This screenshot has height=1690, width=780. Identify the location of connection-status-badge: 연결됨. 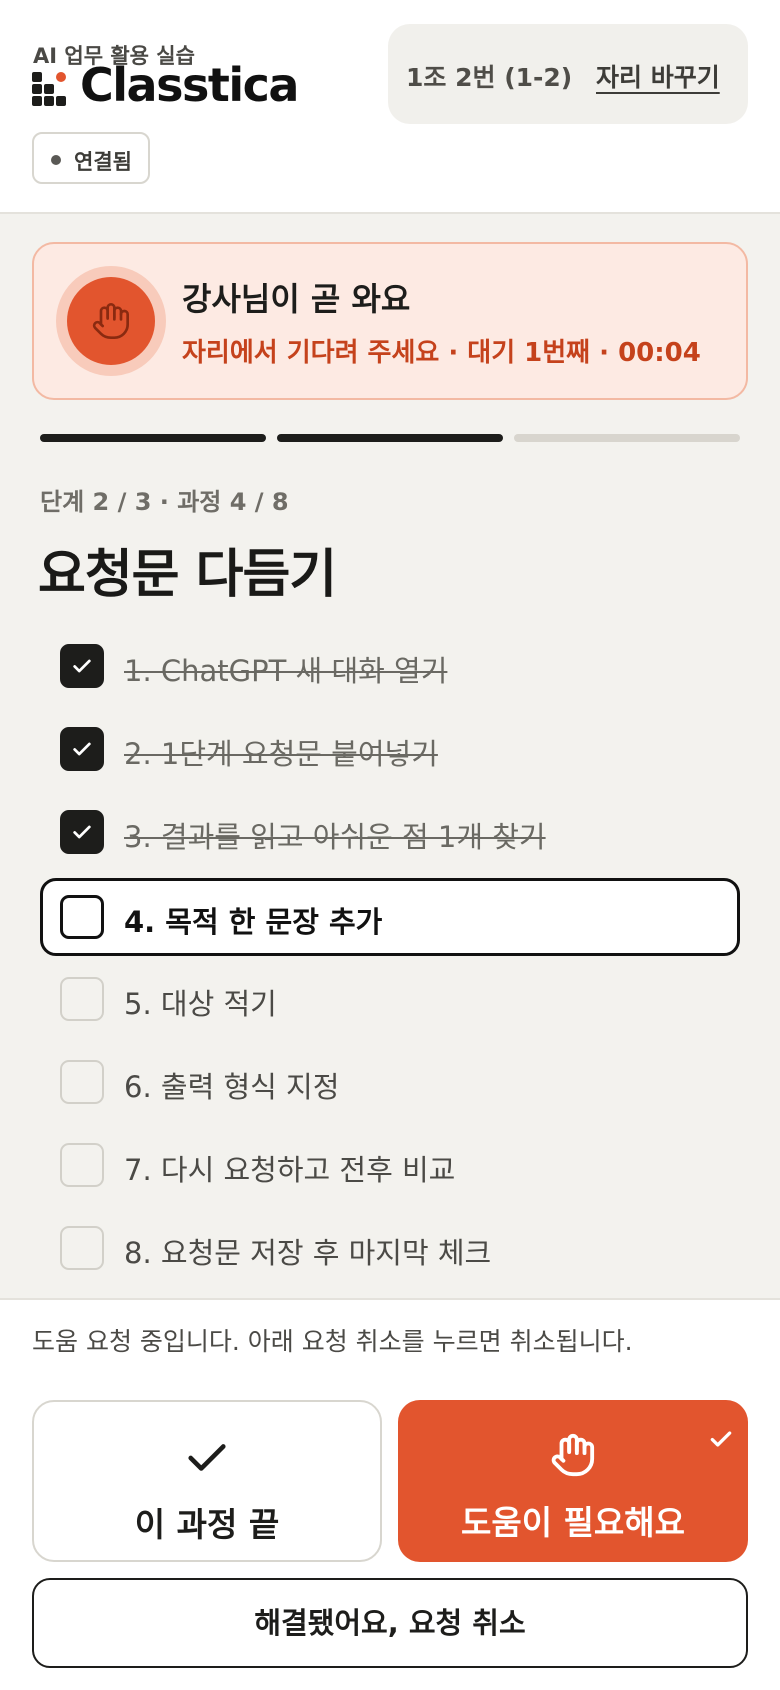
(91, 158).